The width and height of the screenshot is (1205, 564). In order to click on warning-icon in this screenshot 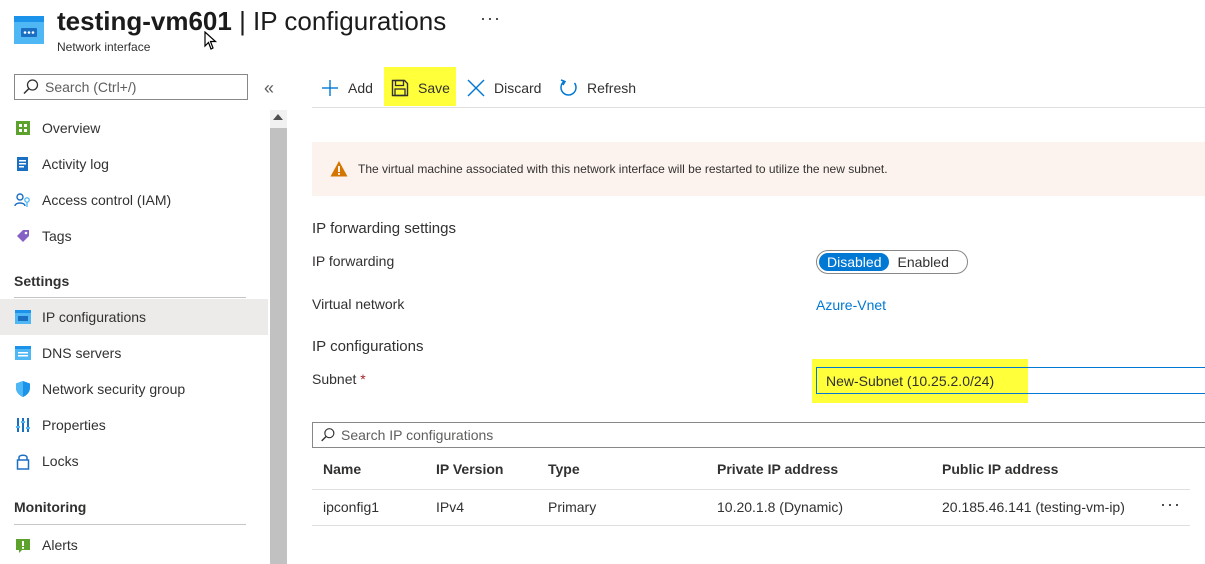, I will do `click(339, 169)`.